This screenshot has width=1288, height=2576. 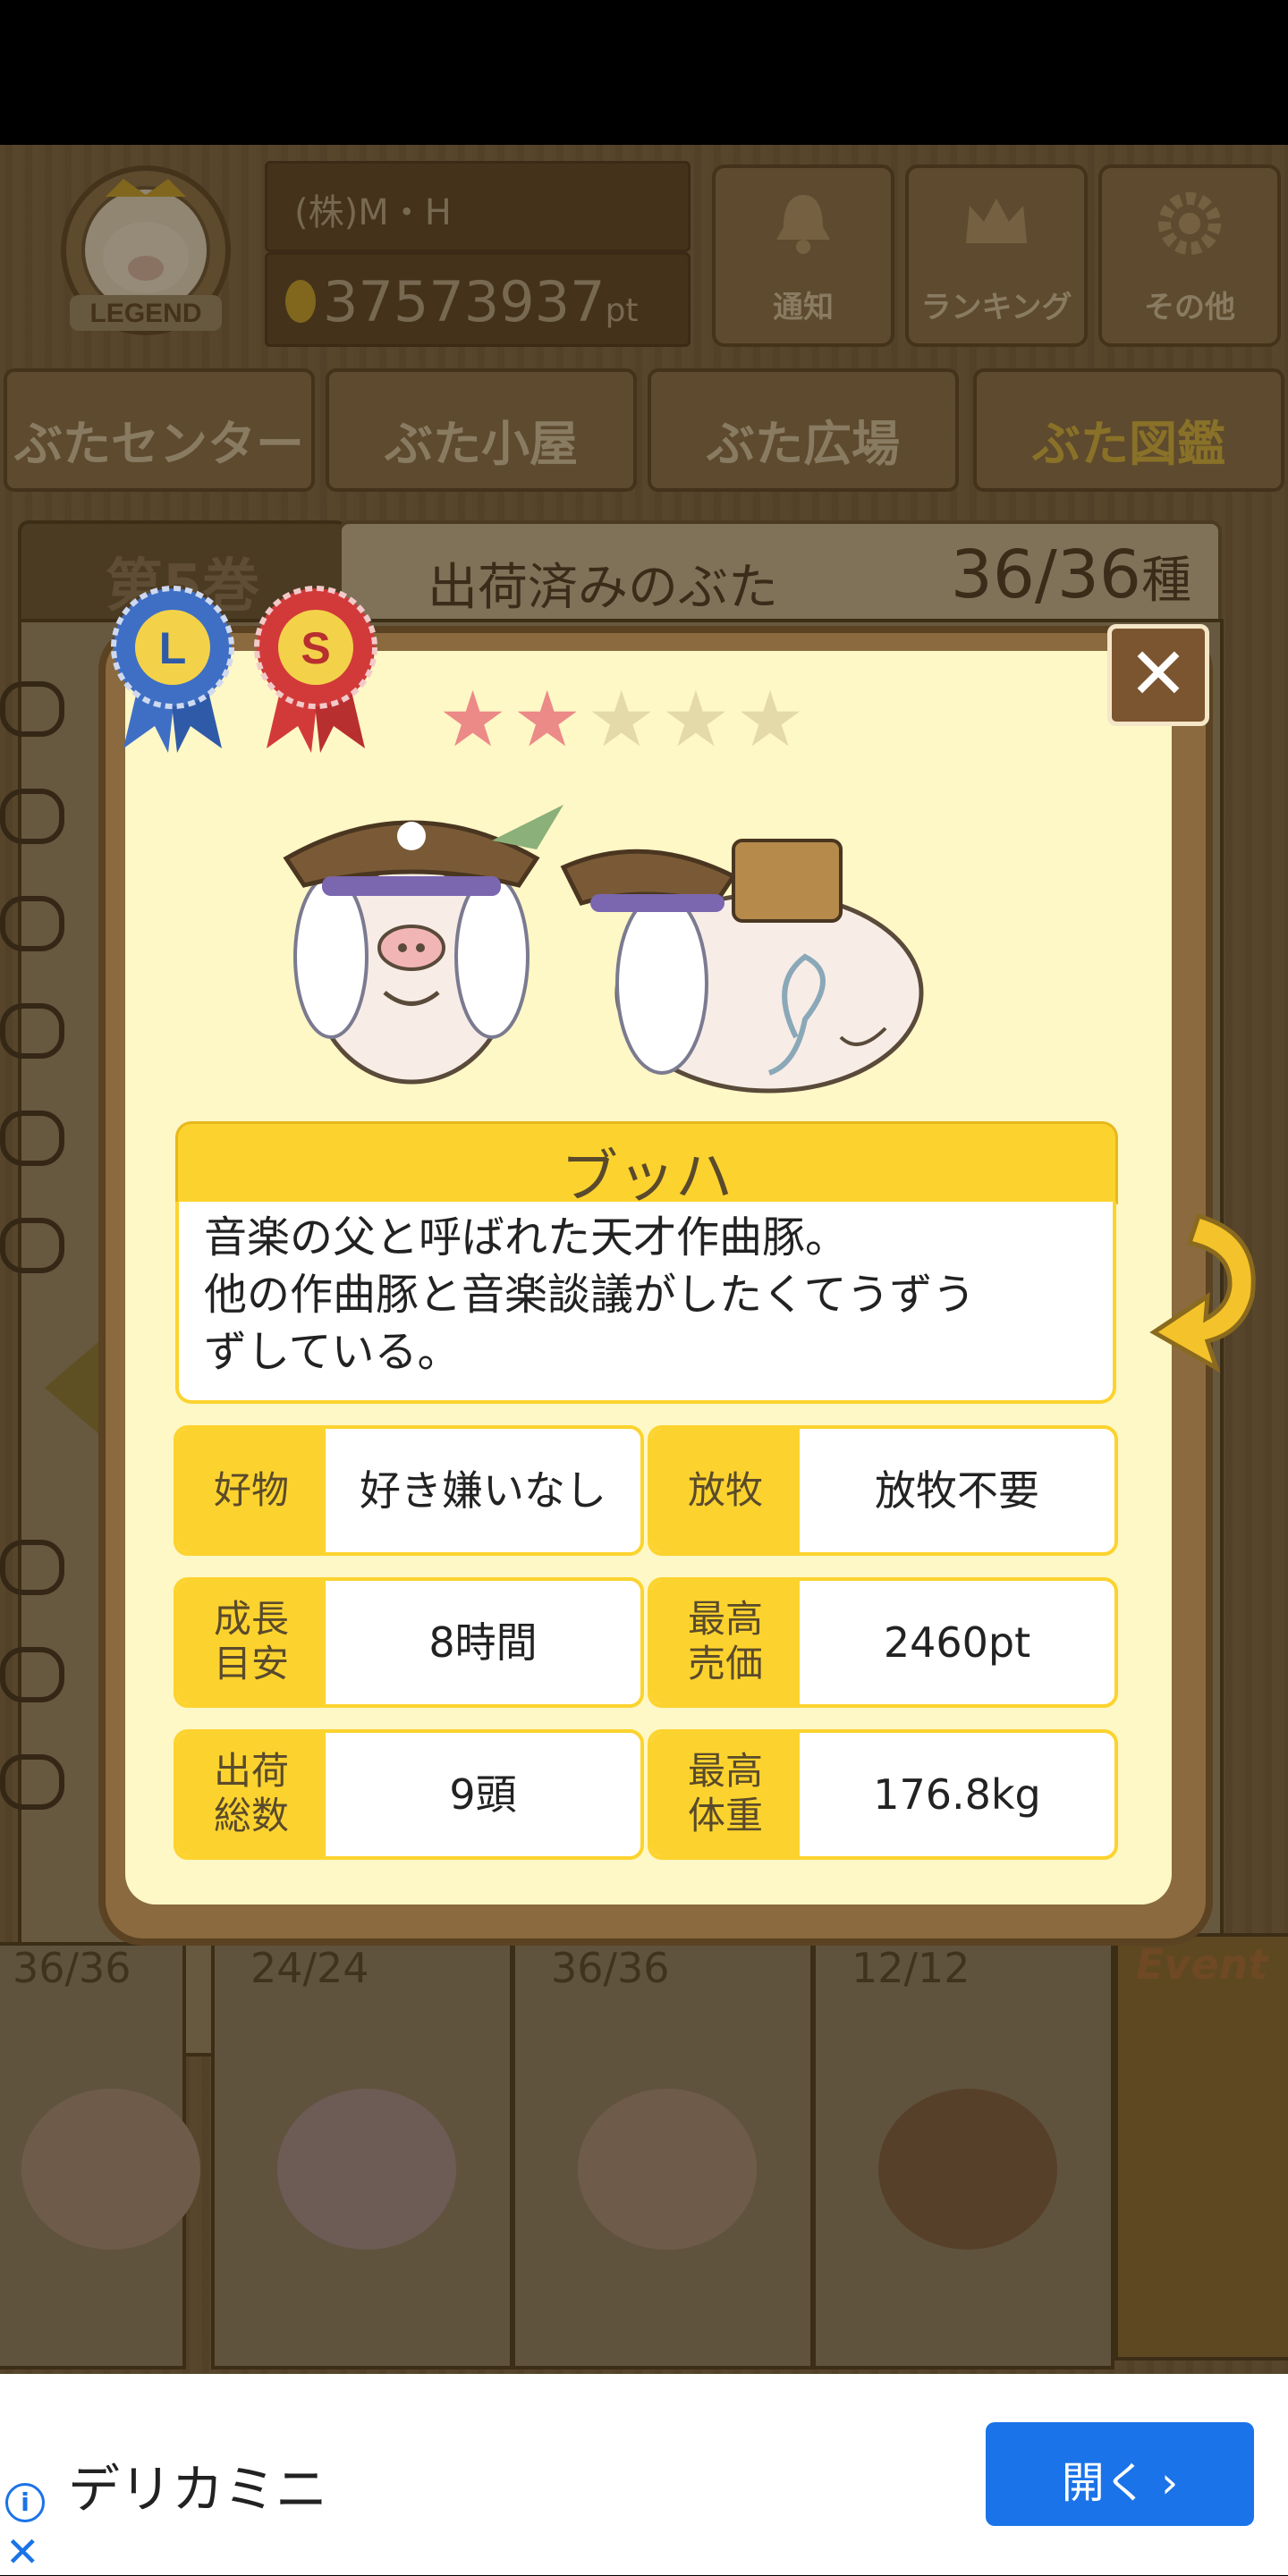 I want to click on ad-open-label: 開く ›, so click(x=1120, y=2483).